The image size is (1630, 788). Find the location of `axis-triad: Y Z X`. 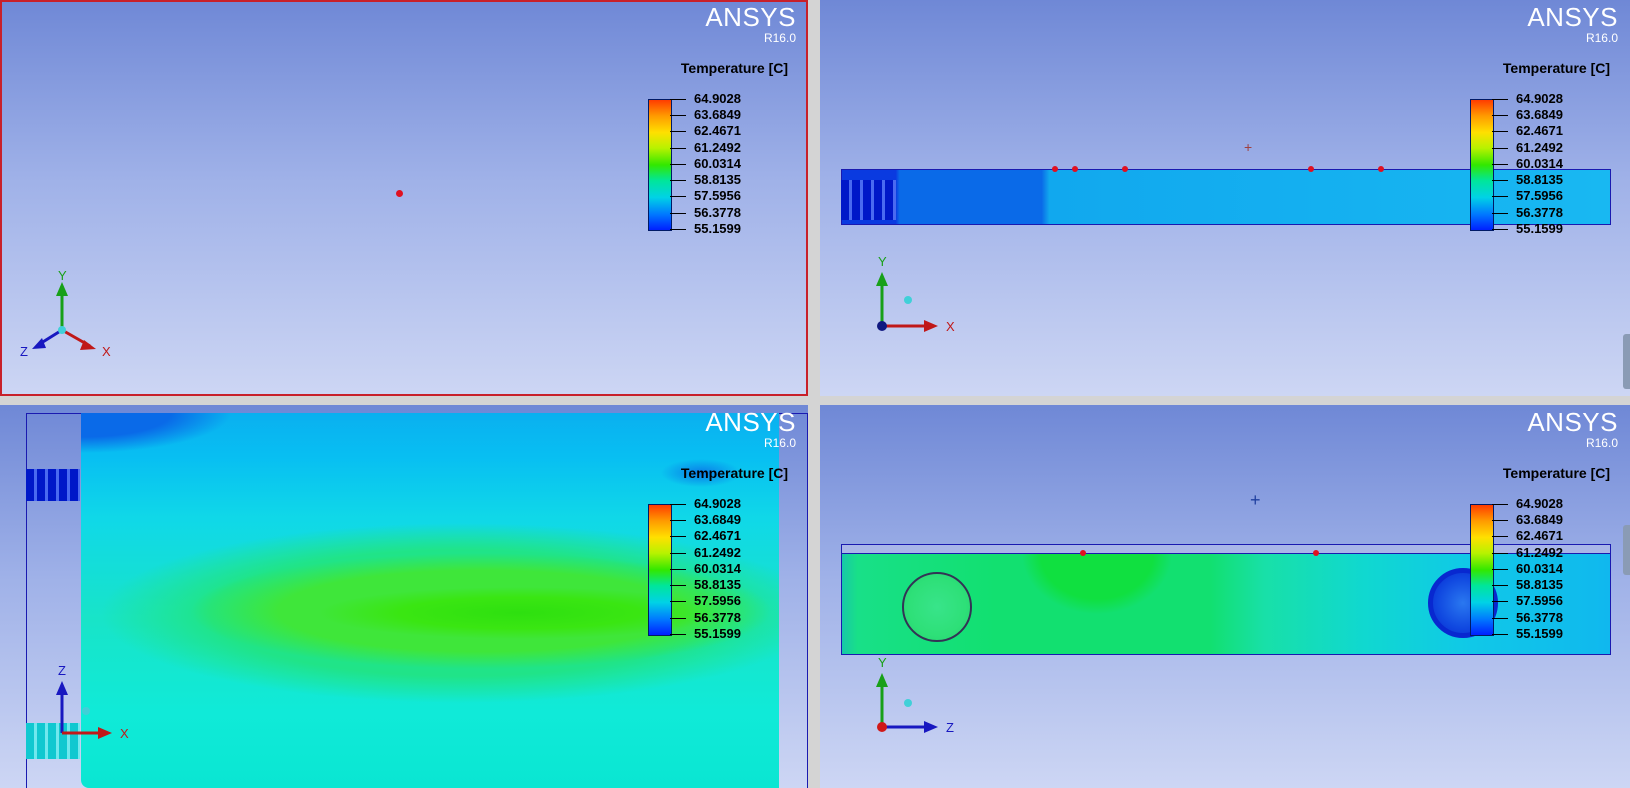

axis-triad: Y Z X is located at coordinates (65, 313).